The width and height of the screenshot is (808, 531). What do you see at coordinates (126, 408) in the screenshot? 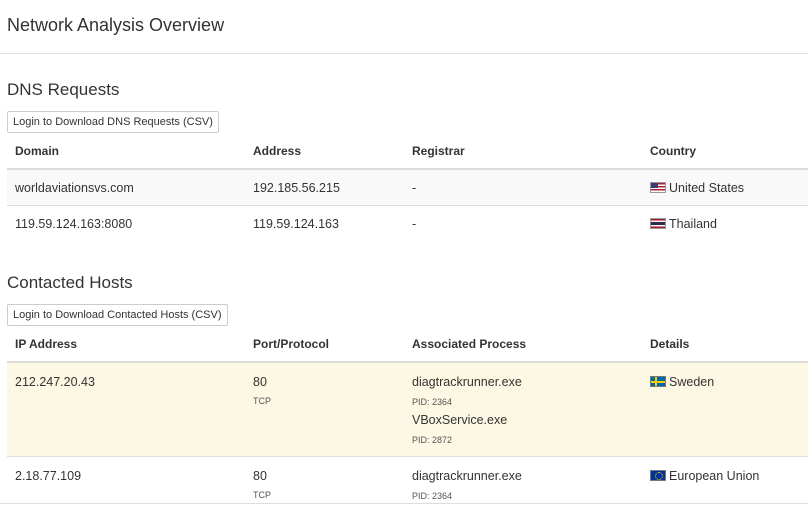
I see `ip-address-cell: 212.247.20.43` at bounding box center [126, 408].